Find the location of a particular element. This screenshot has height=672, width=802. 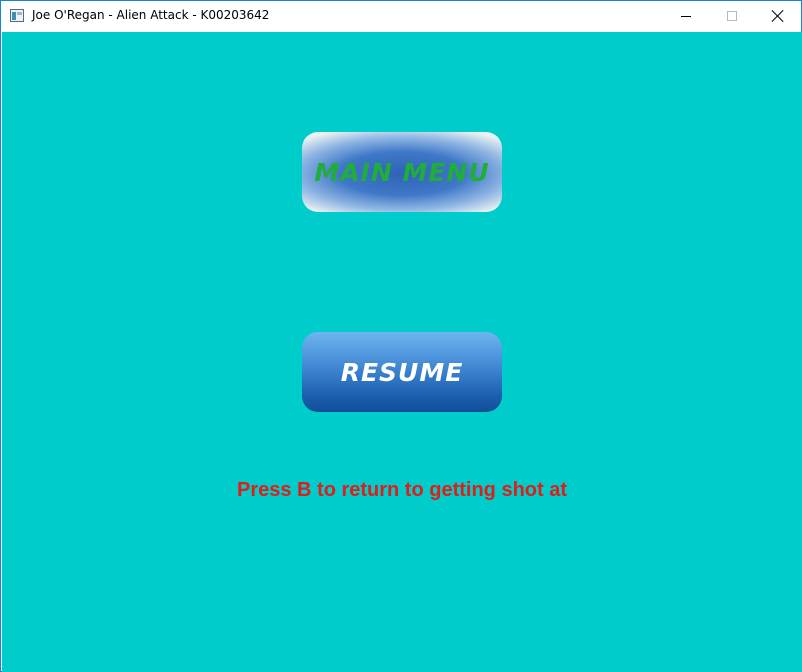

minimize-button is located at coordinates (686, 16).